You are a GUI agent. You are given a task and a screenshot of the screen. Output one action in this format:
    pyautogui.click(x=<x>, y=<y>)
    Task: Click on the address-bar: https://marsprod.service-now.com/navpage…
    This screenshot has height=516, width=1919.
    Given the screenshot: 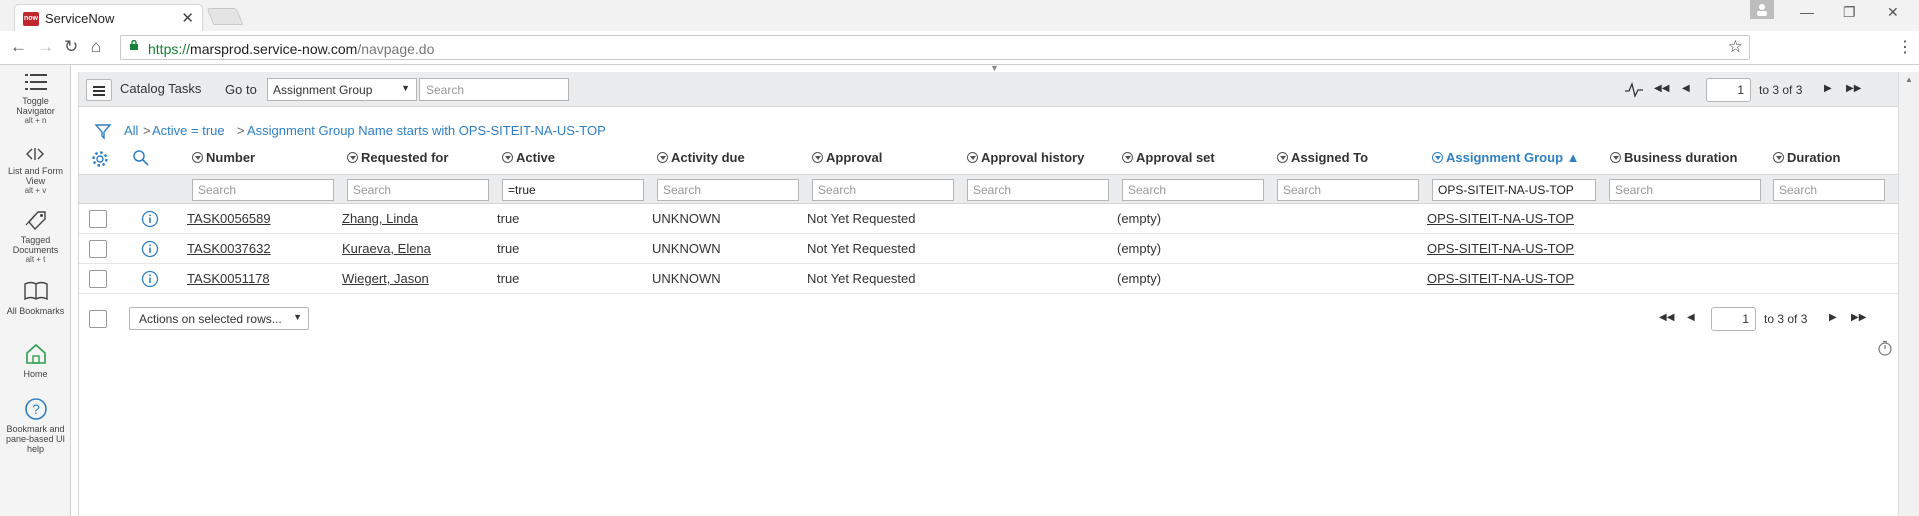 What is the action you would take?
    pyautogui.click(x=935, y=47)
    